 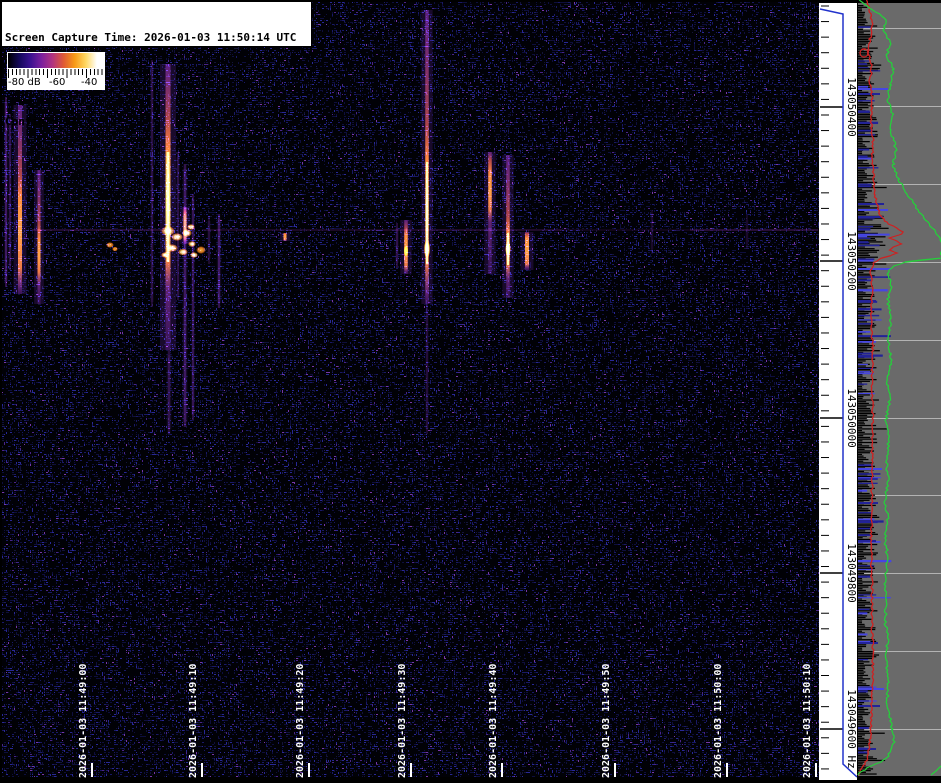 What do you see at coordinates (24, 82) in the screenshot?
I see `db-label-min: -80 dB` at bounding box center [24, 82].